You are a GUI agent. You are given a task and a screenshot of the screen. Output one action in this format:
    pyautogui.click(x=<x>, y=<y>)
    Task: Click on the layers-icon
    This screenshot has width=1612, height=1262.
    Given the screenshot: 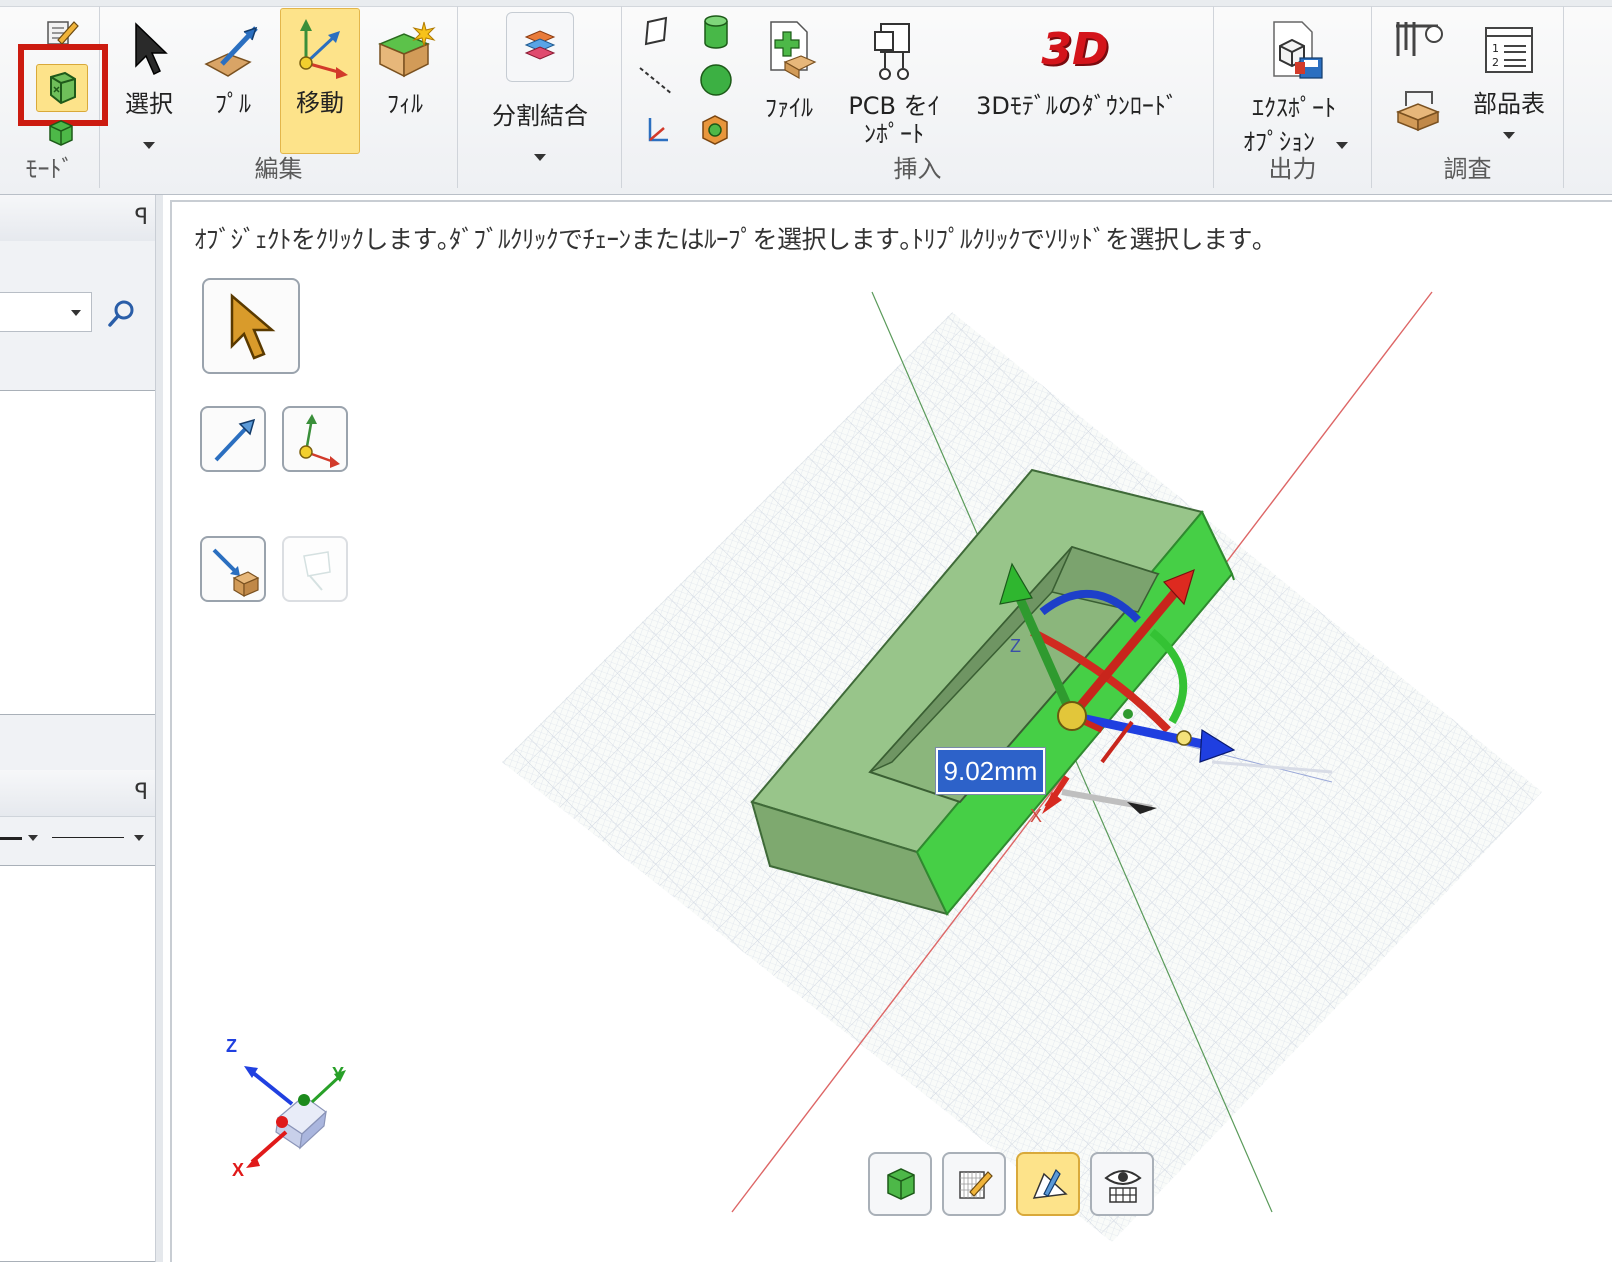 What is the action you would take?
    pyautogui.click(x=540, y=45)
    